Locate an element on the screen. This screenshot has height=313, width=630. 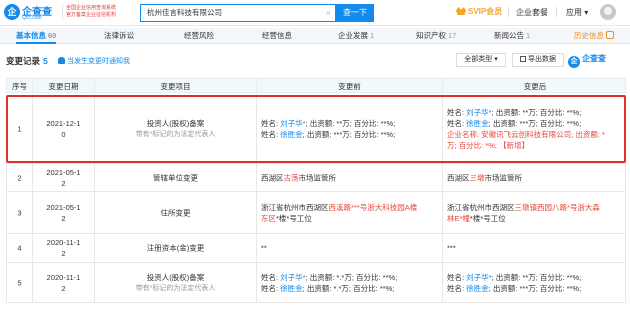
qcc-brand: 企企查查 is located at coordinates (587, 60).